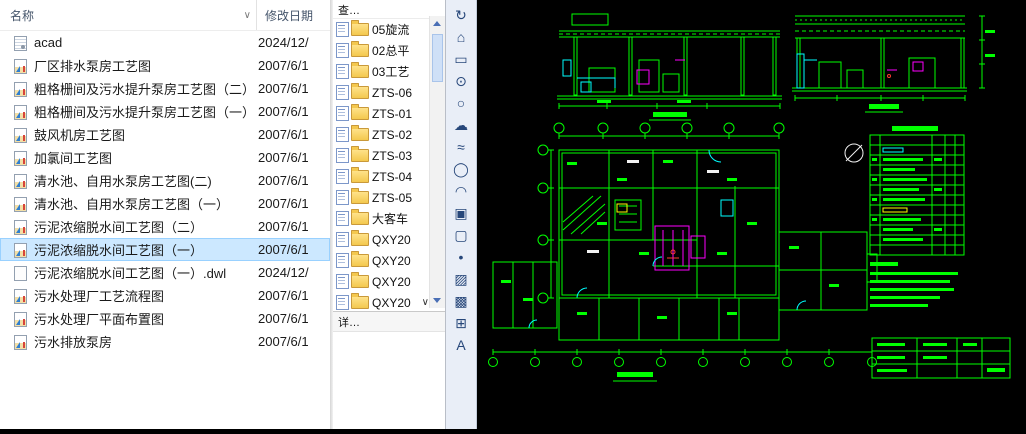 The height and width of the screenshot is (434, 1026). I want to click on column-header-name: 名称 ∨, so click(128, 15).